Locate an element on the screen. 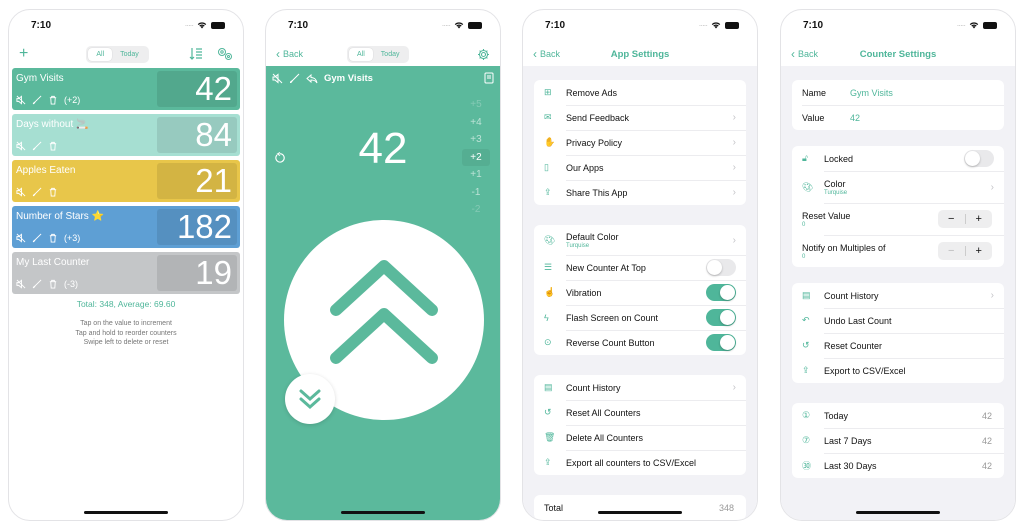 Image resolution: width=1024 pixels, height=530 pixels. row-label: Name is located at coordinates (814, 92).